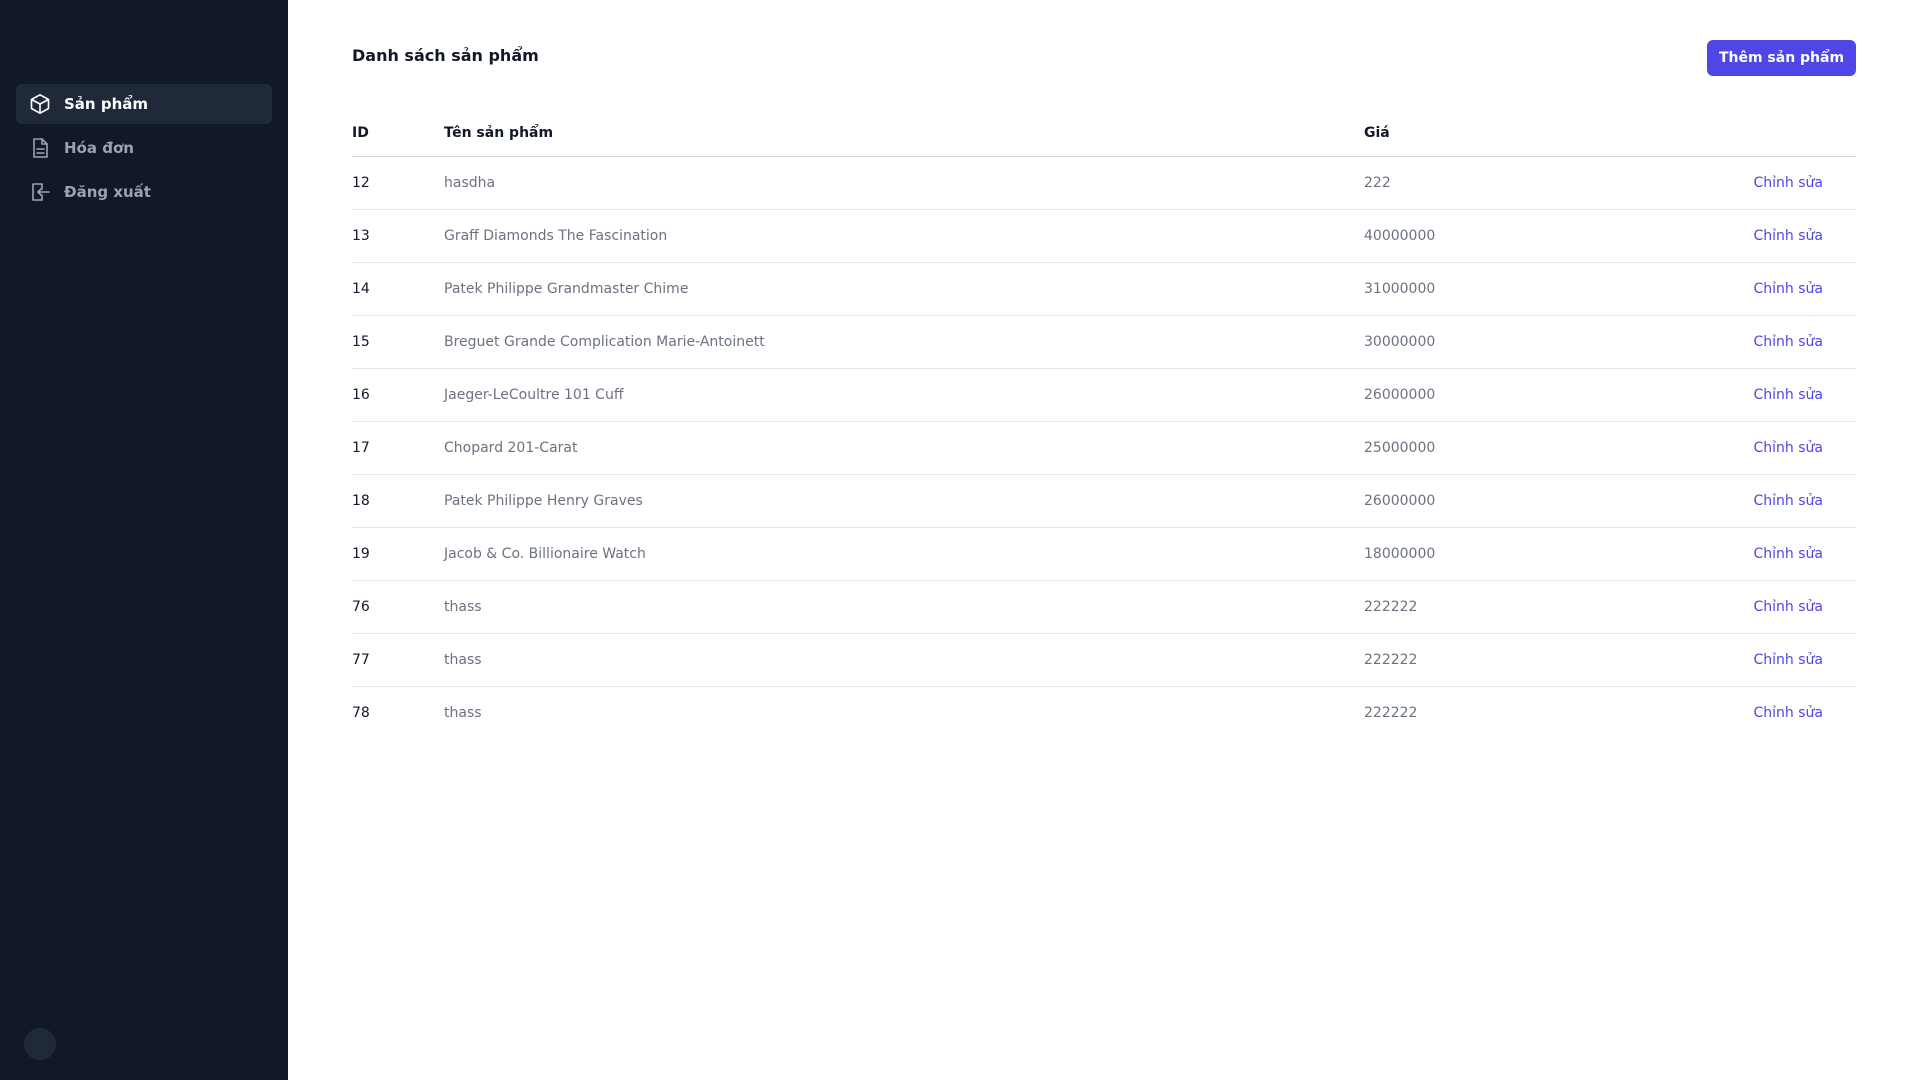 This screenshot has height=1080, width=1920. I want to click on add-product-button: Thêm sản phẩm, so click(1781, 58).